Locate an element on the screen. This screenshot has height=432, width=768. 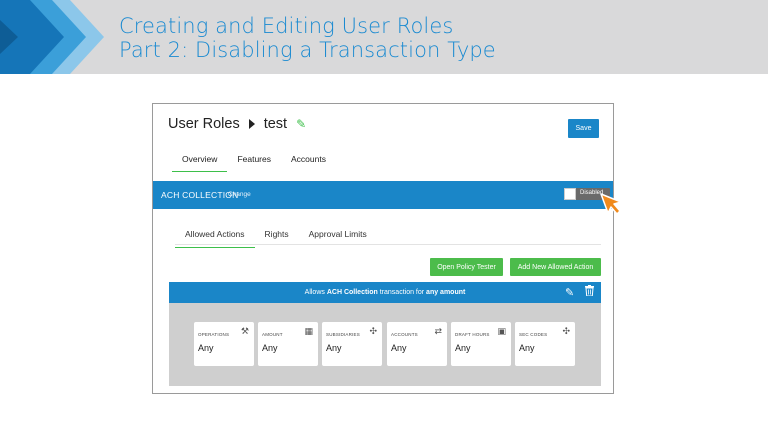
card-label: OPERATIONS is located at coordinates (214, 334).